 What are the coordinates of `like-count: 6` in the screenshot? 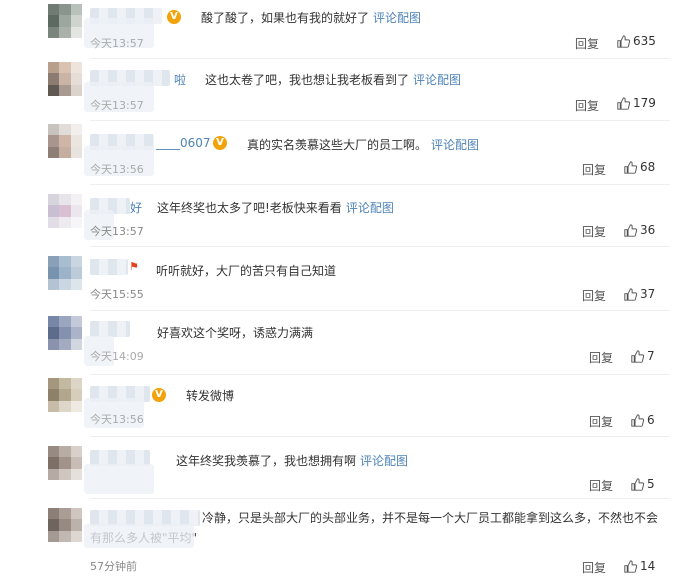 It's located at (651, 420).